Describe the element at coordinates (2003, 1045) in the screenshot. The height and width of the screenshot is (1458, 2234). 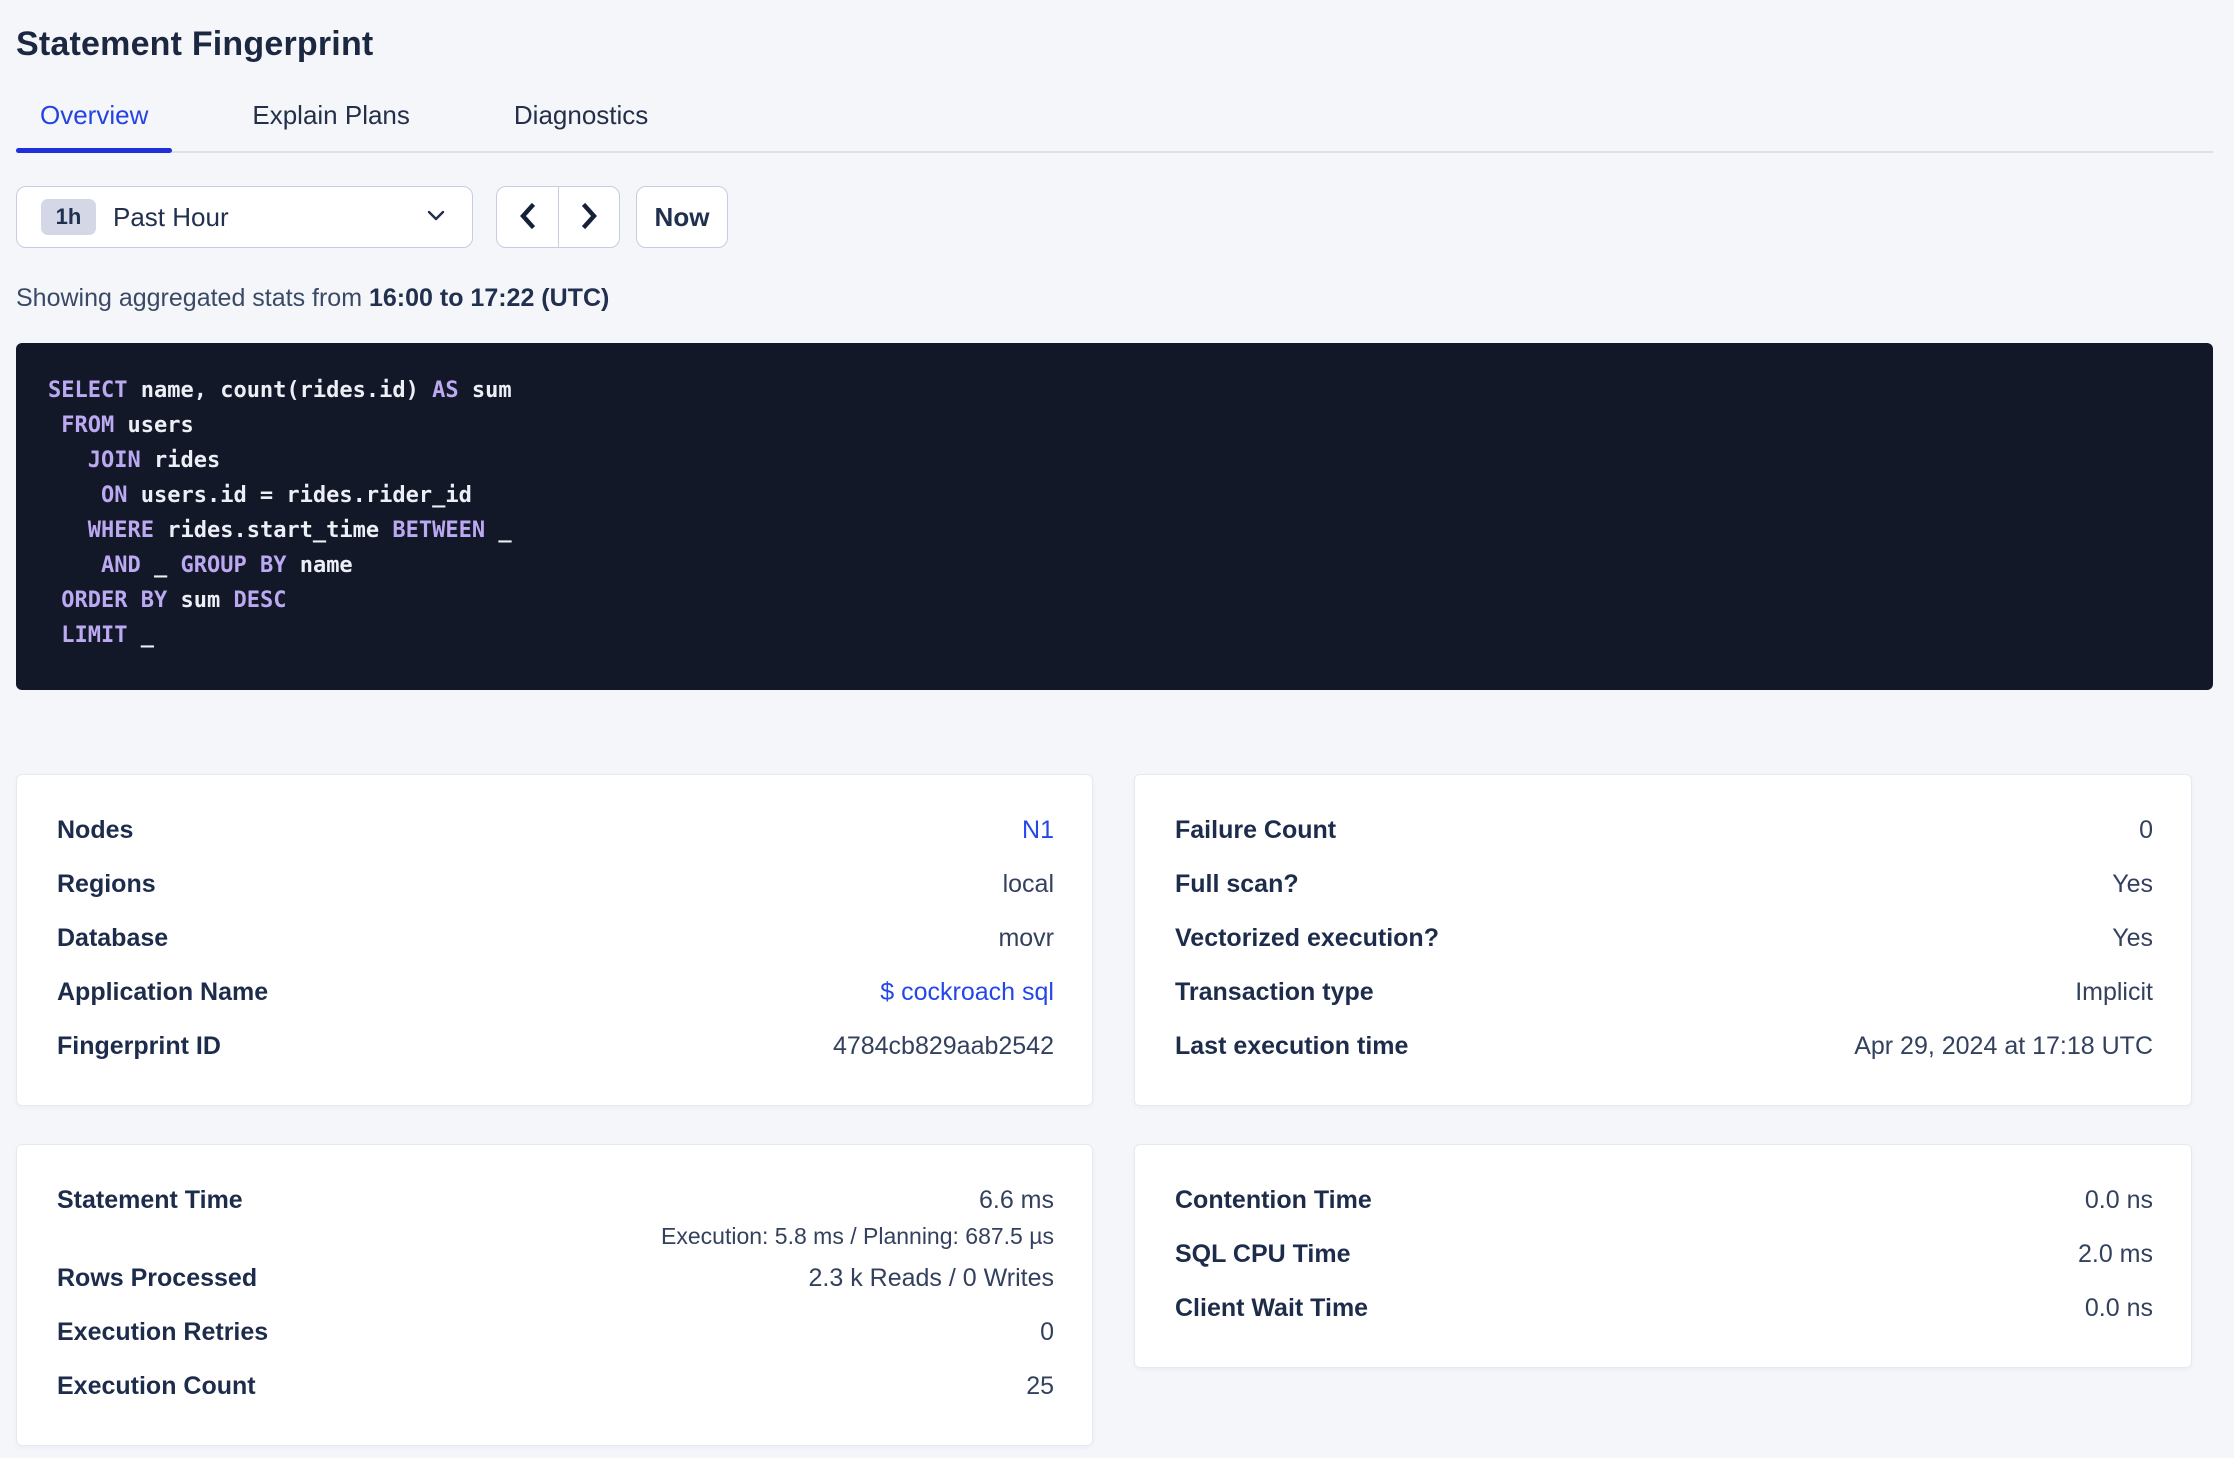
I see `stat-value: Apr 29, 2024 at 17:18 UTC` at that location.